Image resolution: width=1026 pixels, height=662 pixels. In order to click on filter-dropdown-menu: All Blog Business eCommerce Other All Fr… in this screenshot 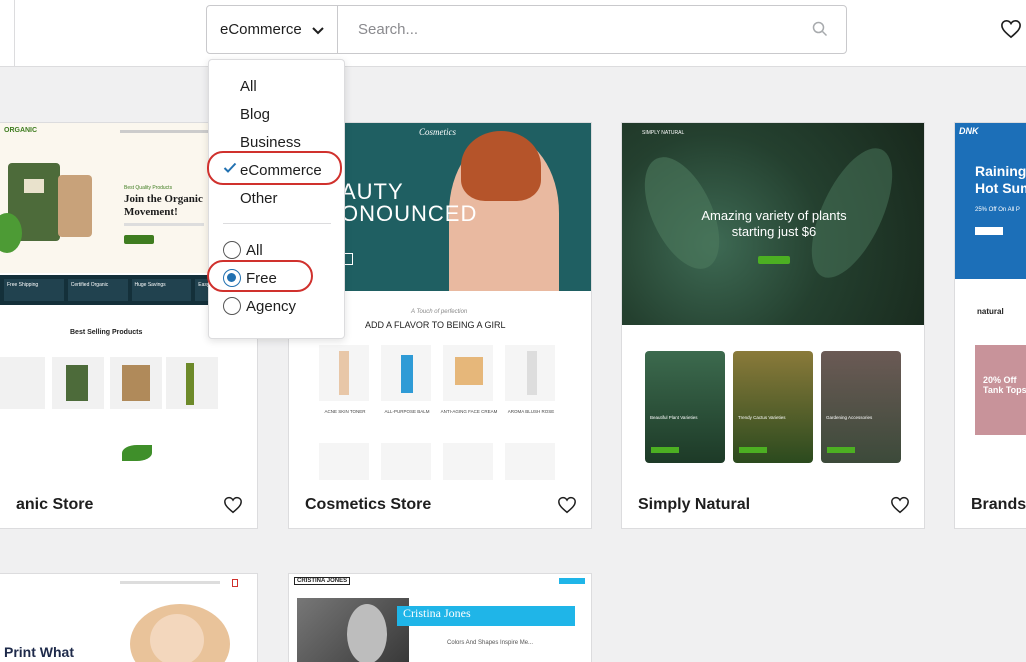, I will do `click(276, 199)`.